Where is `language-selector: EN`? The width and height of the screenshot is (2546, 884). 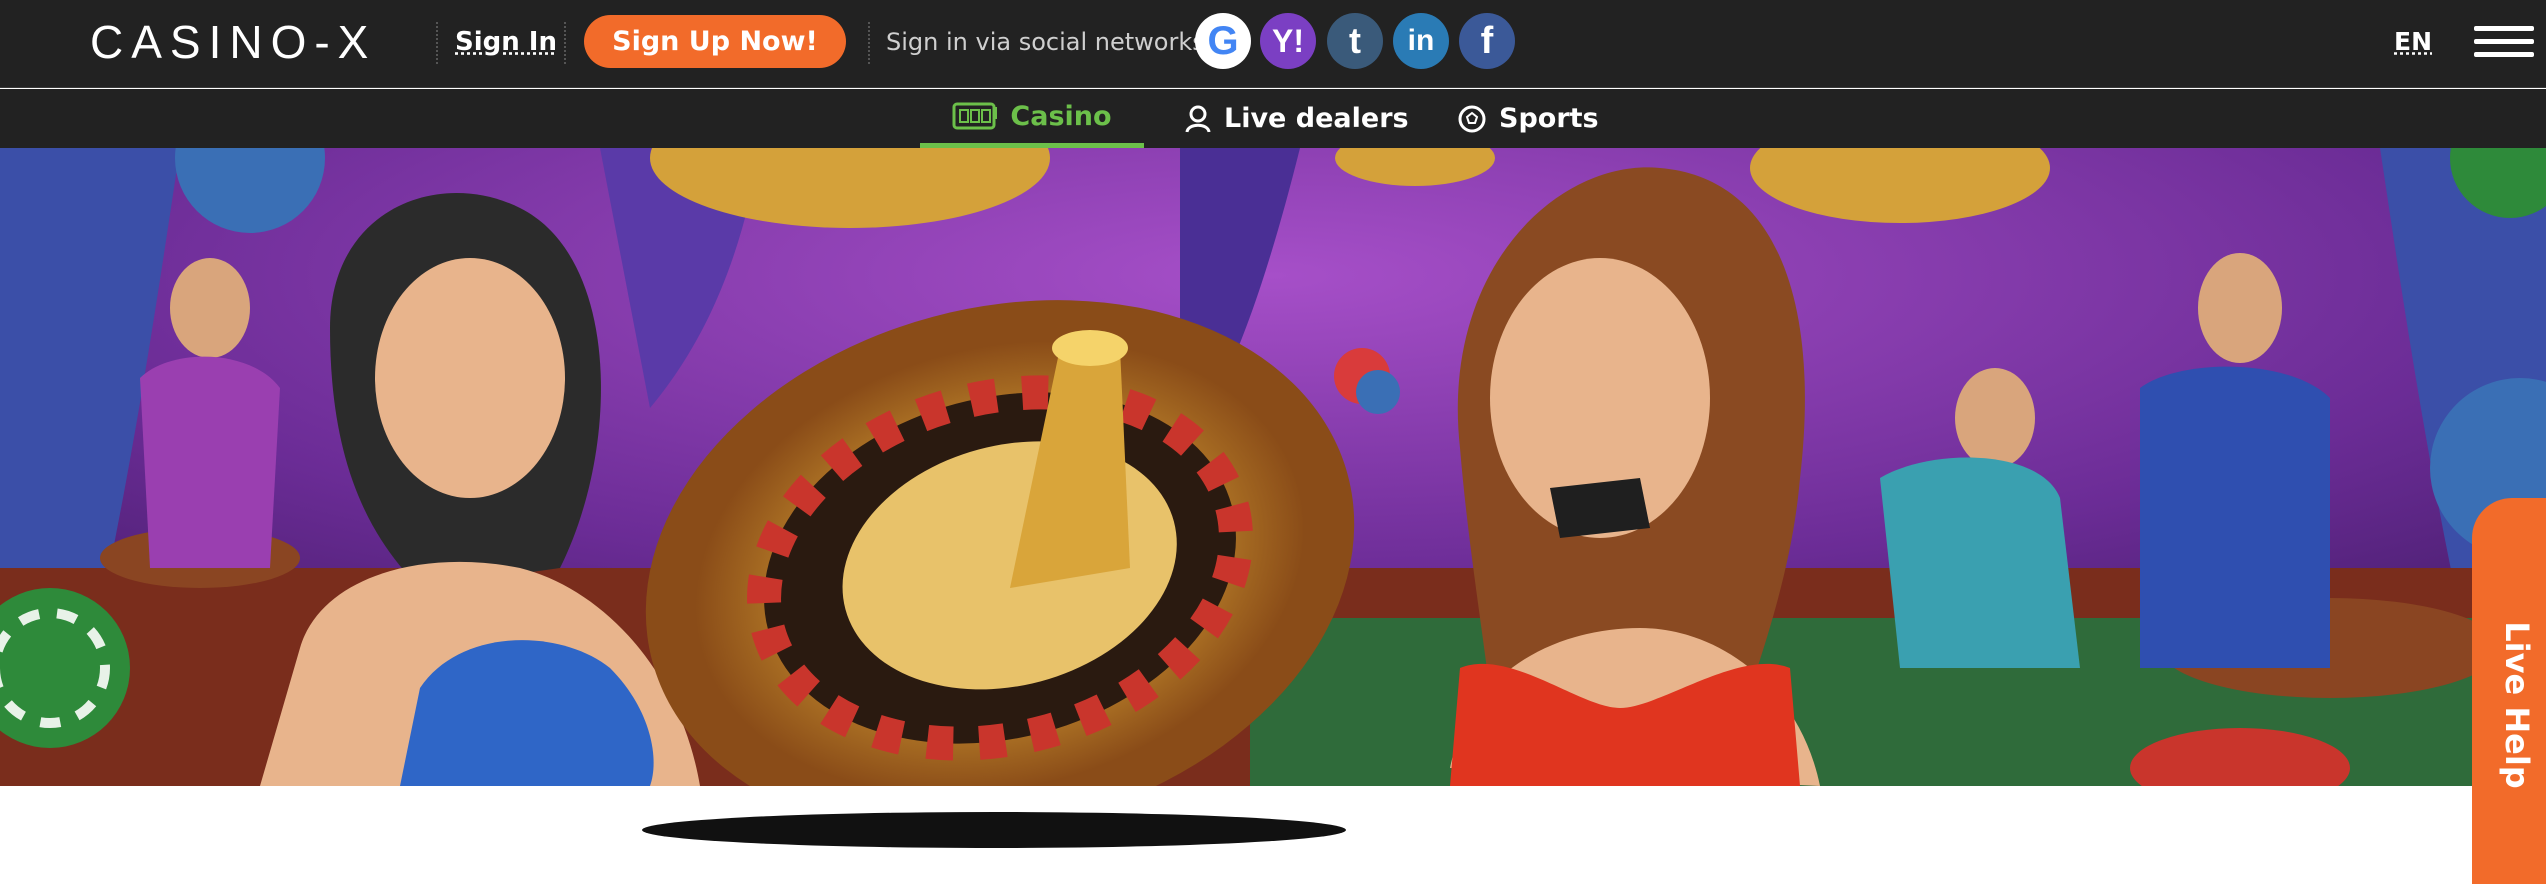
language-selector: EN is located at coordinates (2413, 42).